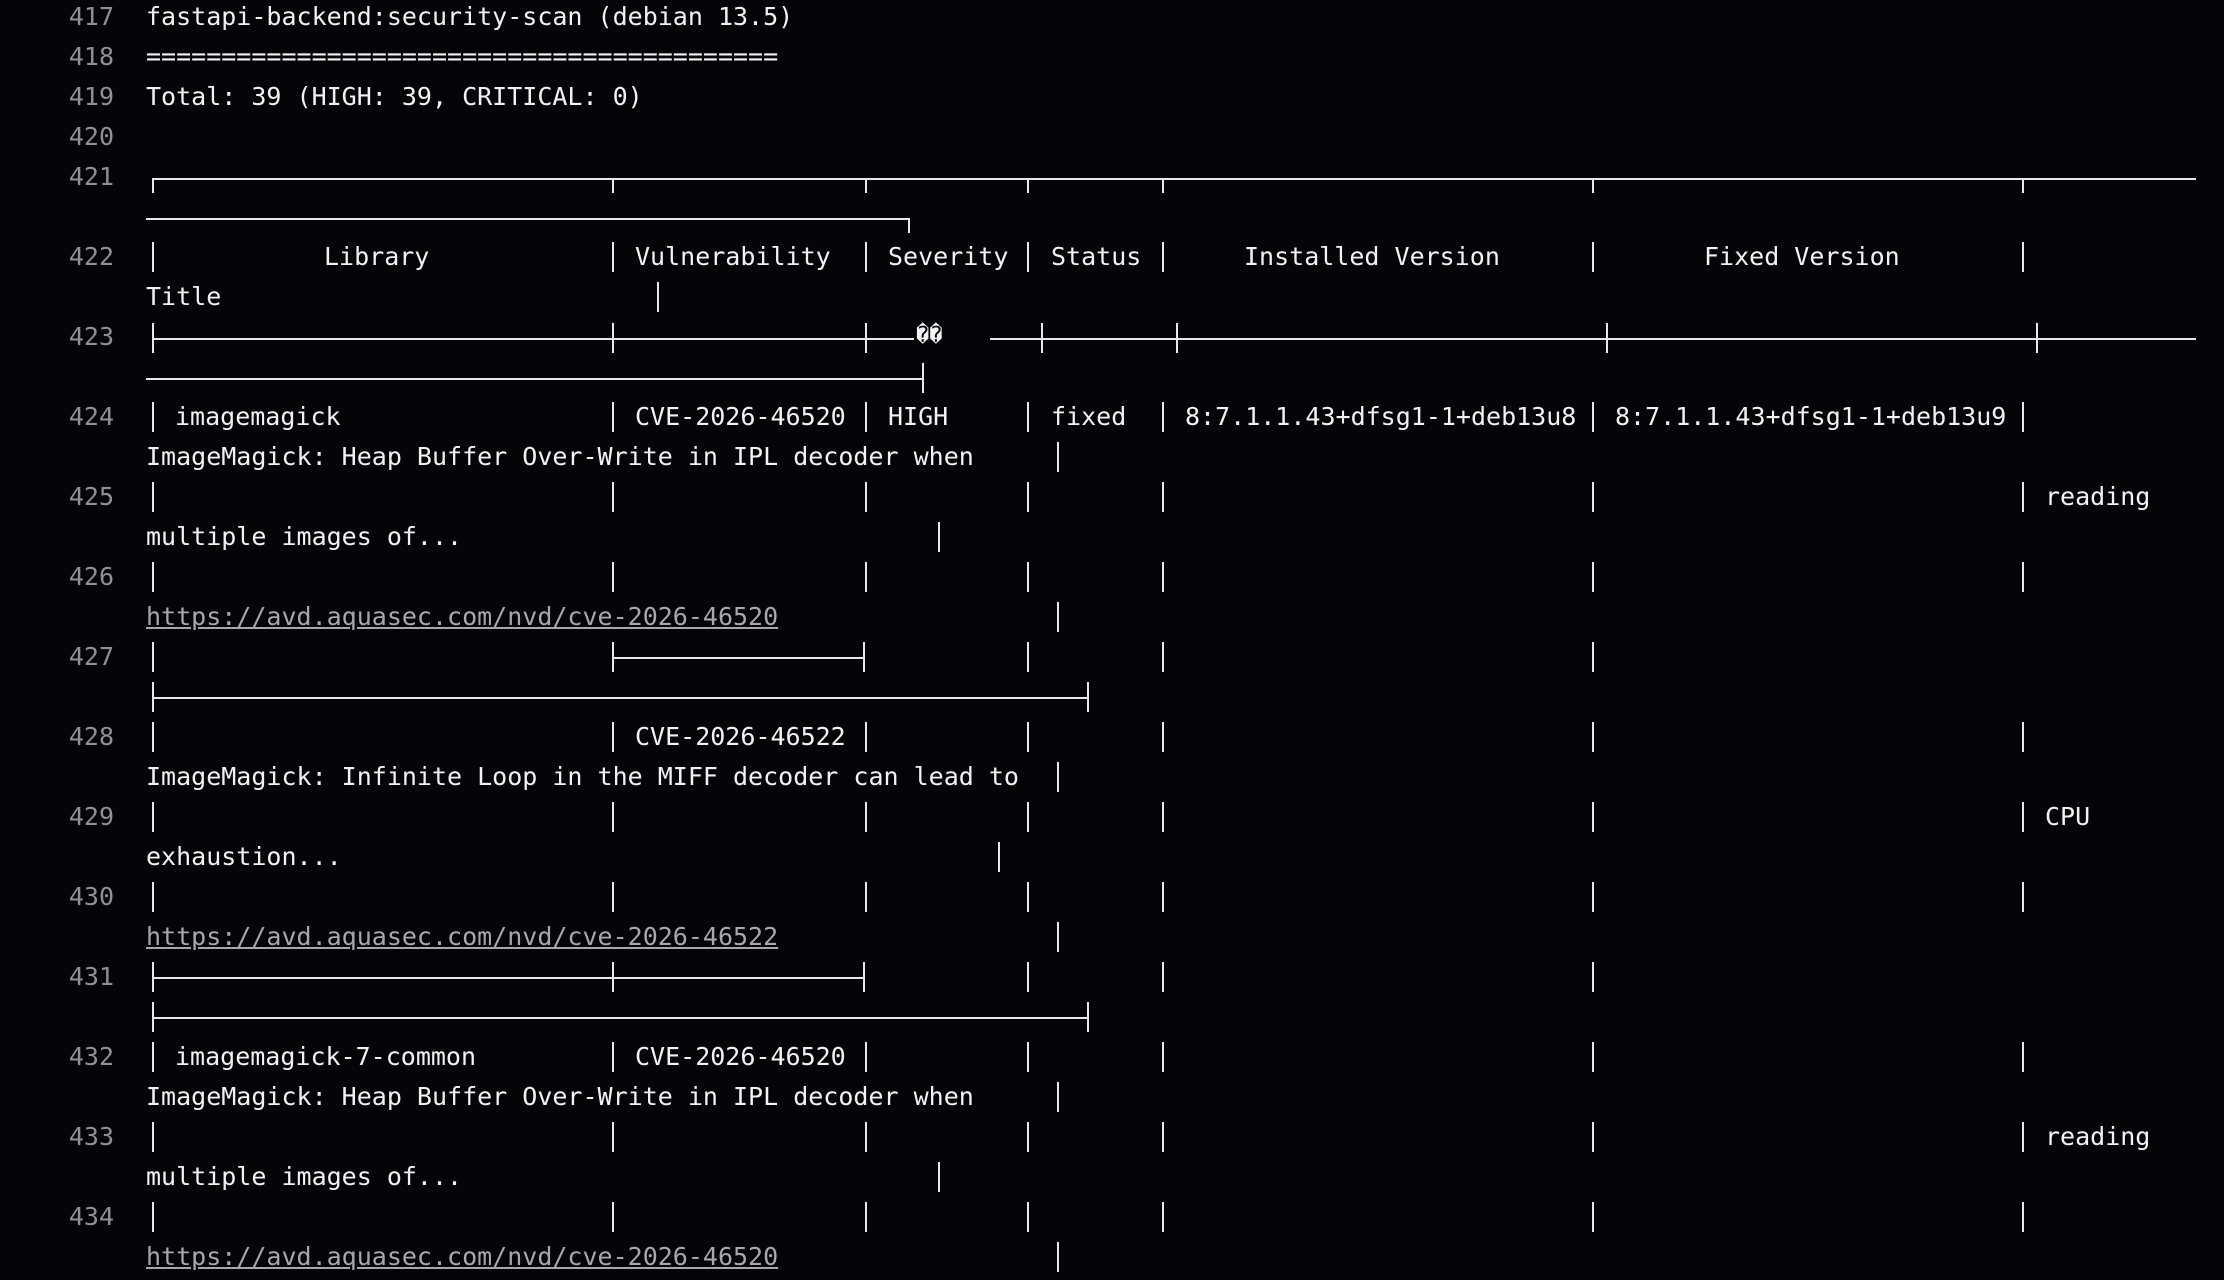 The height and width of the screenshot is (1280, 2224). I want to click on column-header-title: Title, so click(184, 296).